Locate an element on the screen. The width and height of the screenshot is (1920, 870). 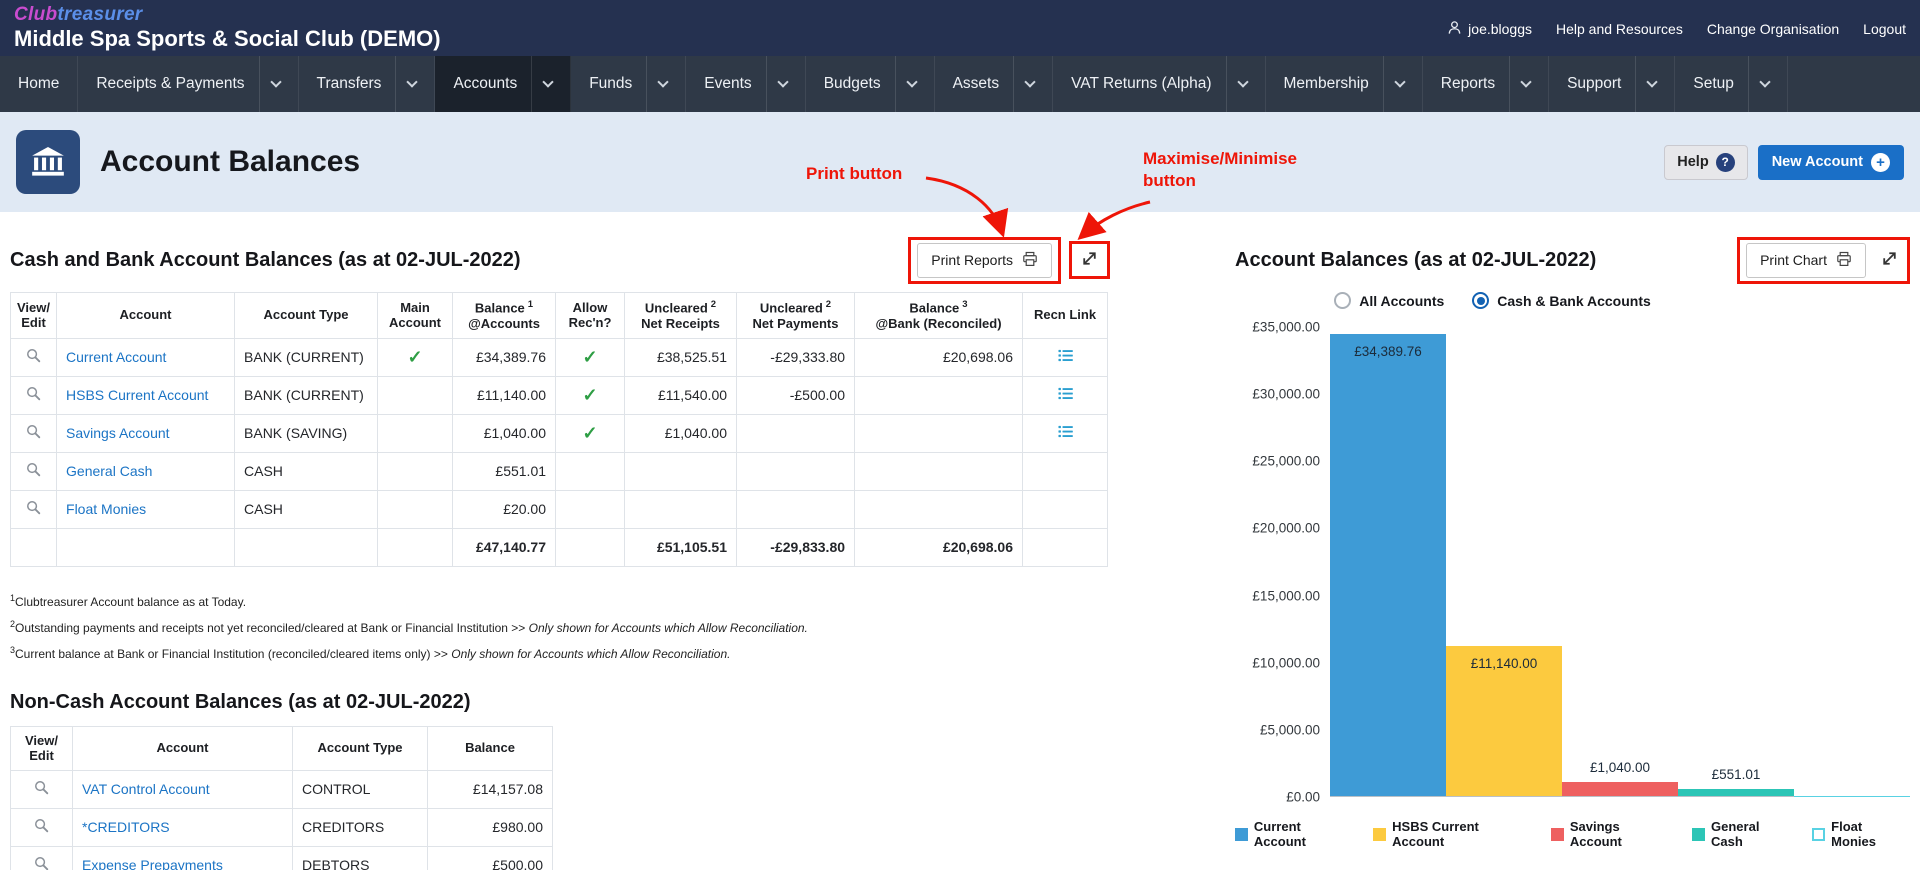
nav-item-reports: Reports is located at coordinates (1486, 84).